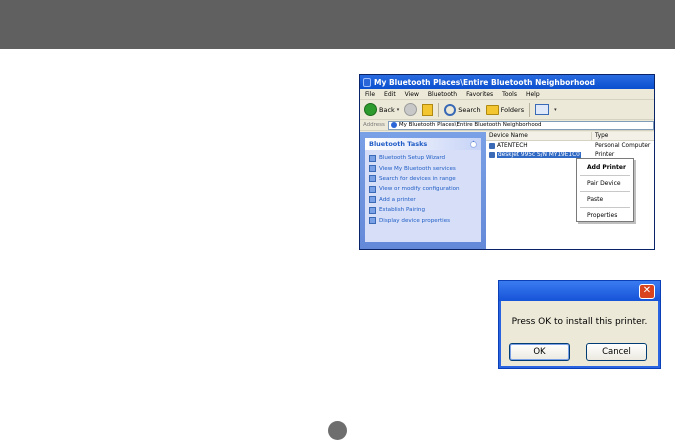 This screenshot has width=675, height=444. What do you see at coordinates (539, 136) in the screenshot?
I see `column-device-name: Device Name` at bounding box center [539, 136].